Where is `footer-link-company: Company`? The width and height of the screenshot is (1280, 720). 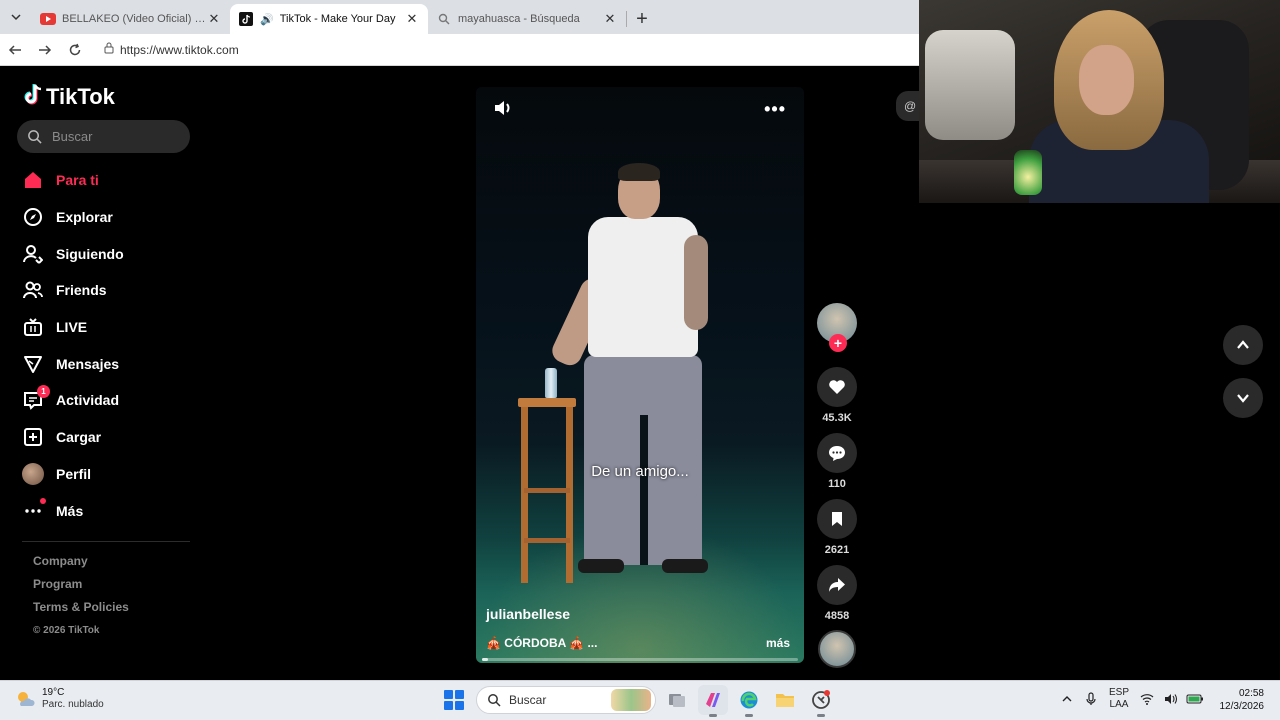
footer-link-company: Company is located at coordinates (81, 565).